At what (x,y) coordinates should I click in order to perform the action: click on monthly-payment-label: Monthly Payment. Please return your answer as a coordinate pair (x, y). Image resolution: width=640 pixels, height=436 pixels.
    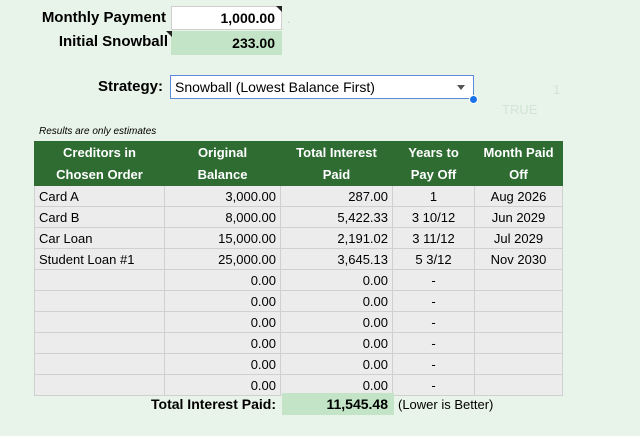
    Looking at the image, I should click on (103, 17).